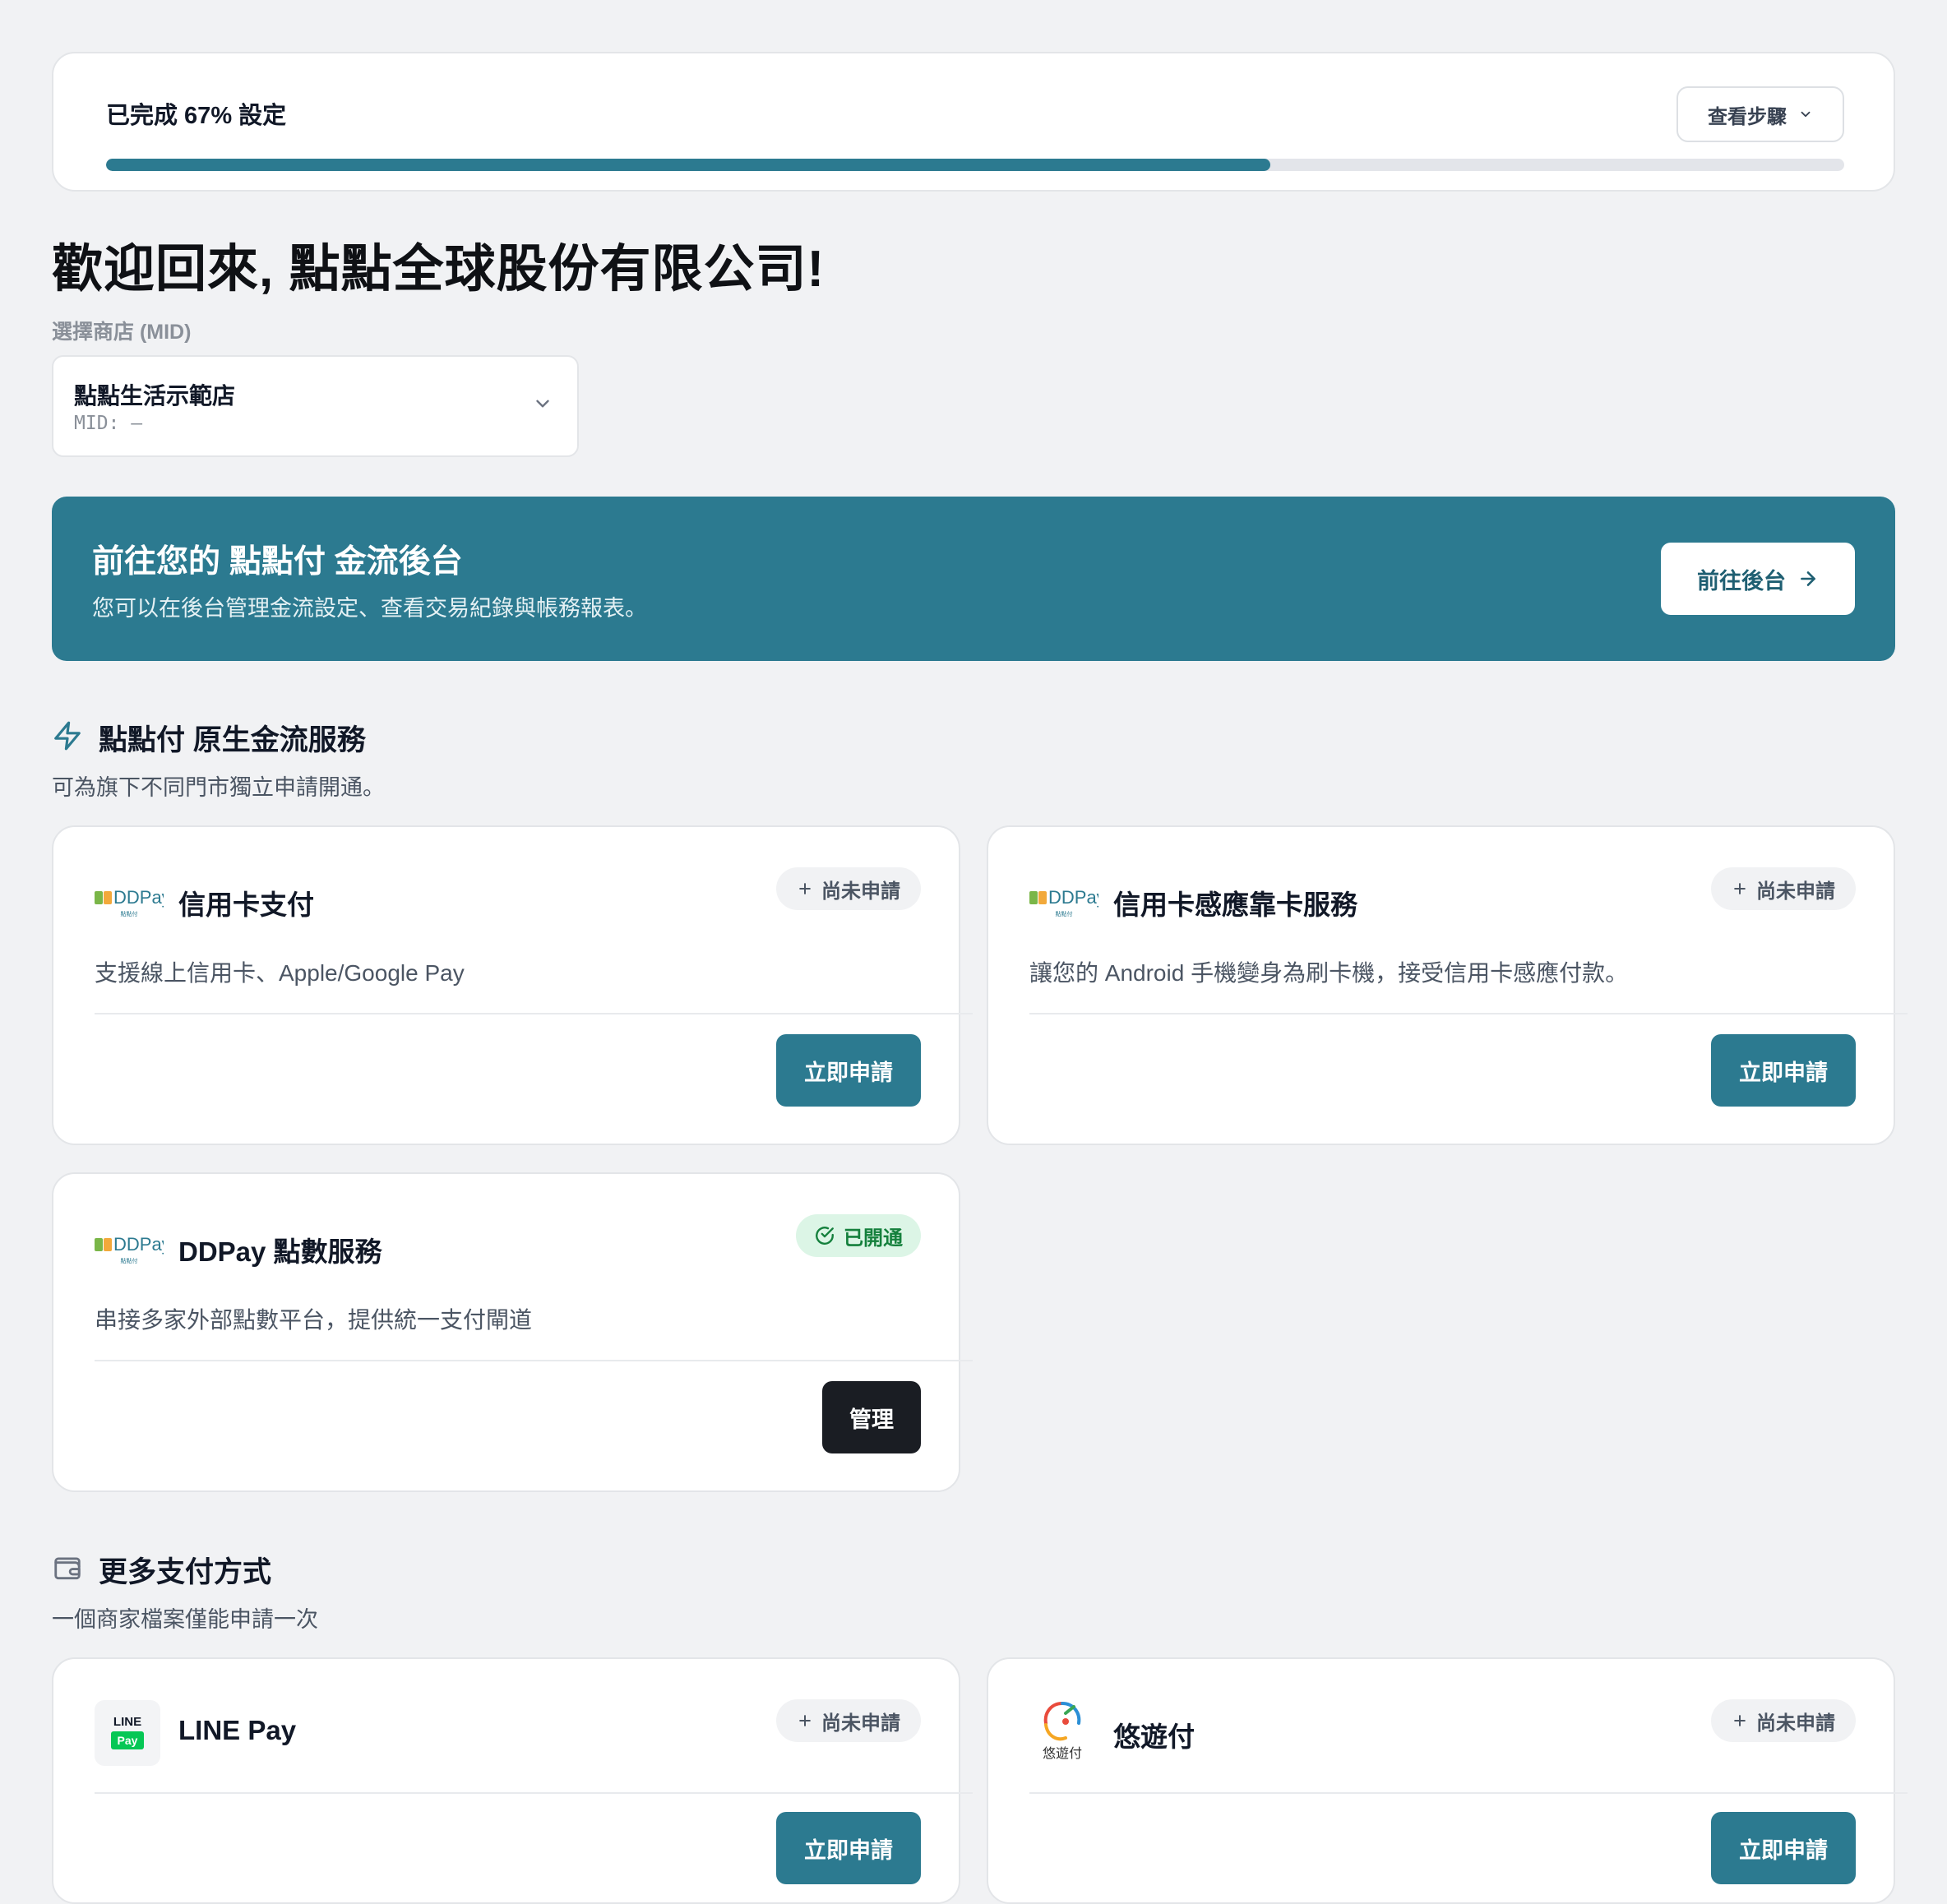 The image size is (1947, 1904). I want to click on store-select-label: 選擇商店 (MID), so click(122, 332).